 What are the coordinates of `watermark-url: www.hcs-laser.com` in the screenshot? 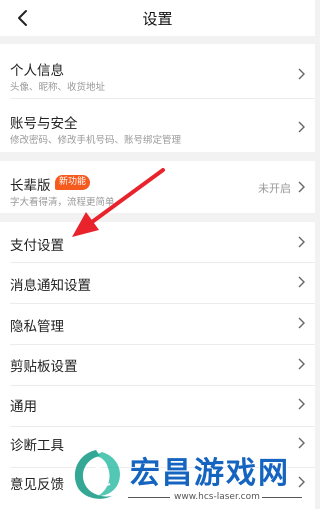 It's located at (217, 497).